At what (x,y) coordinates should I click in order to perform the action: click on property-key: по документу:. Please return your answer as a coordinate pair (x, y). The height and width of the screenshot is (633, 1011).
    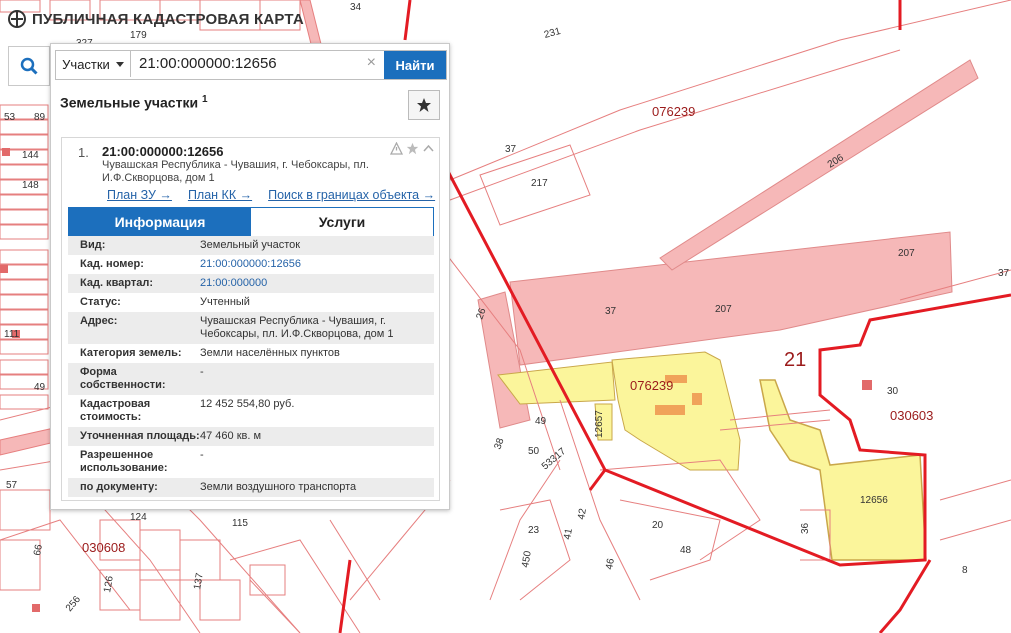
    Looking at the image, I should click on (119, 487).